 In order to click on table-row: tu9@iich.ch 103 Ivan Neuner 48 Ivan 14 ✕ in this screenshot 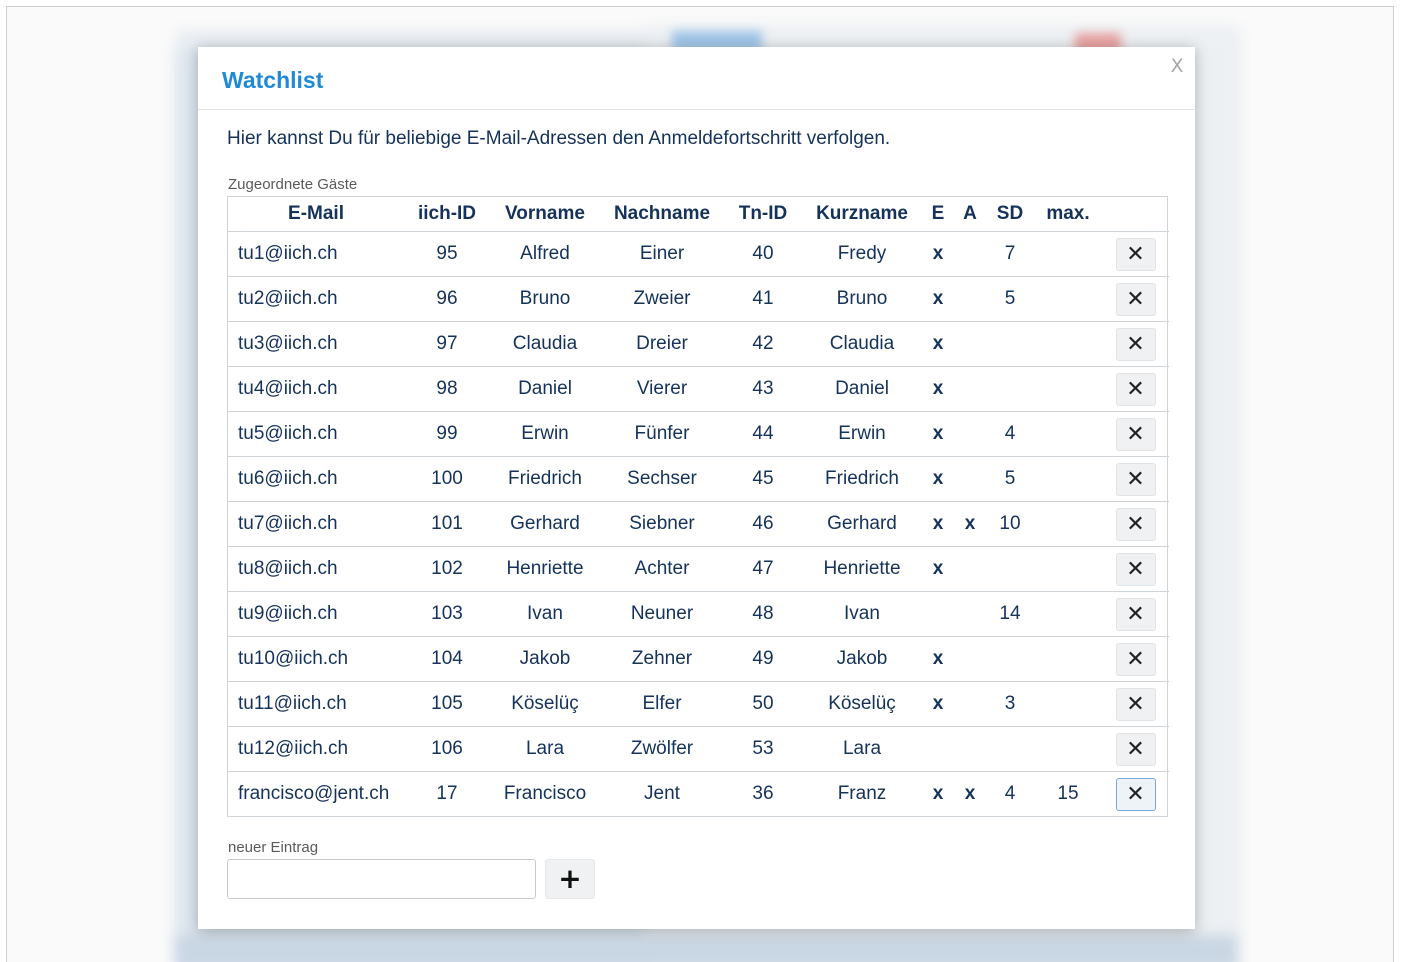, I will do `click(698, 614)`.